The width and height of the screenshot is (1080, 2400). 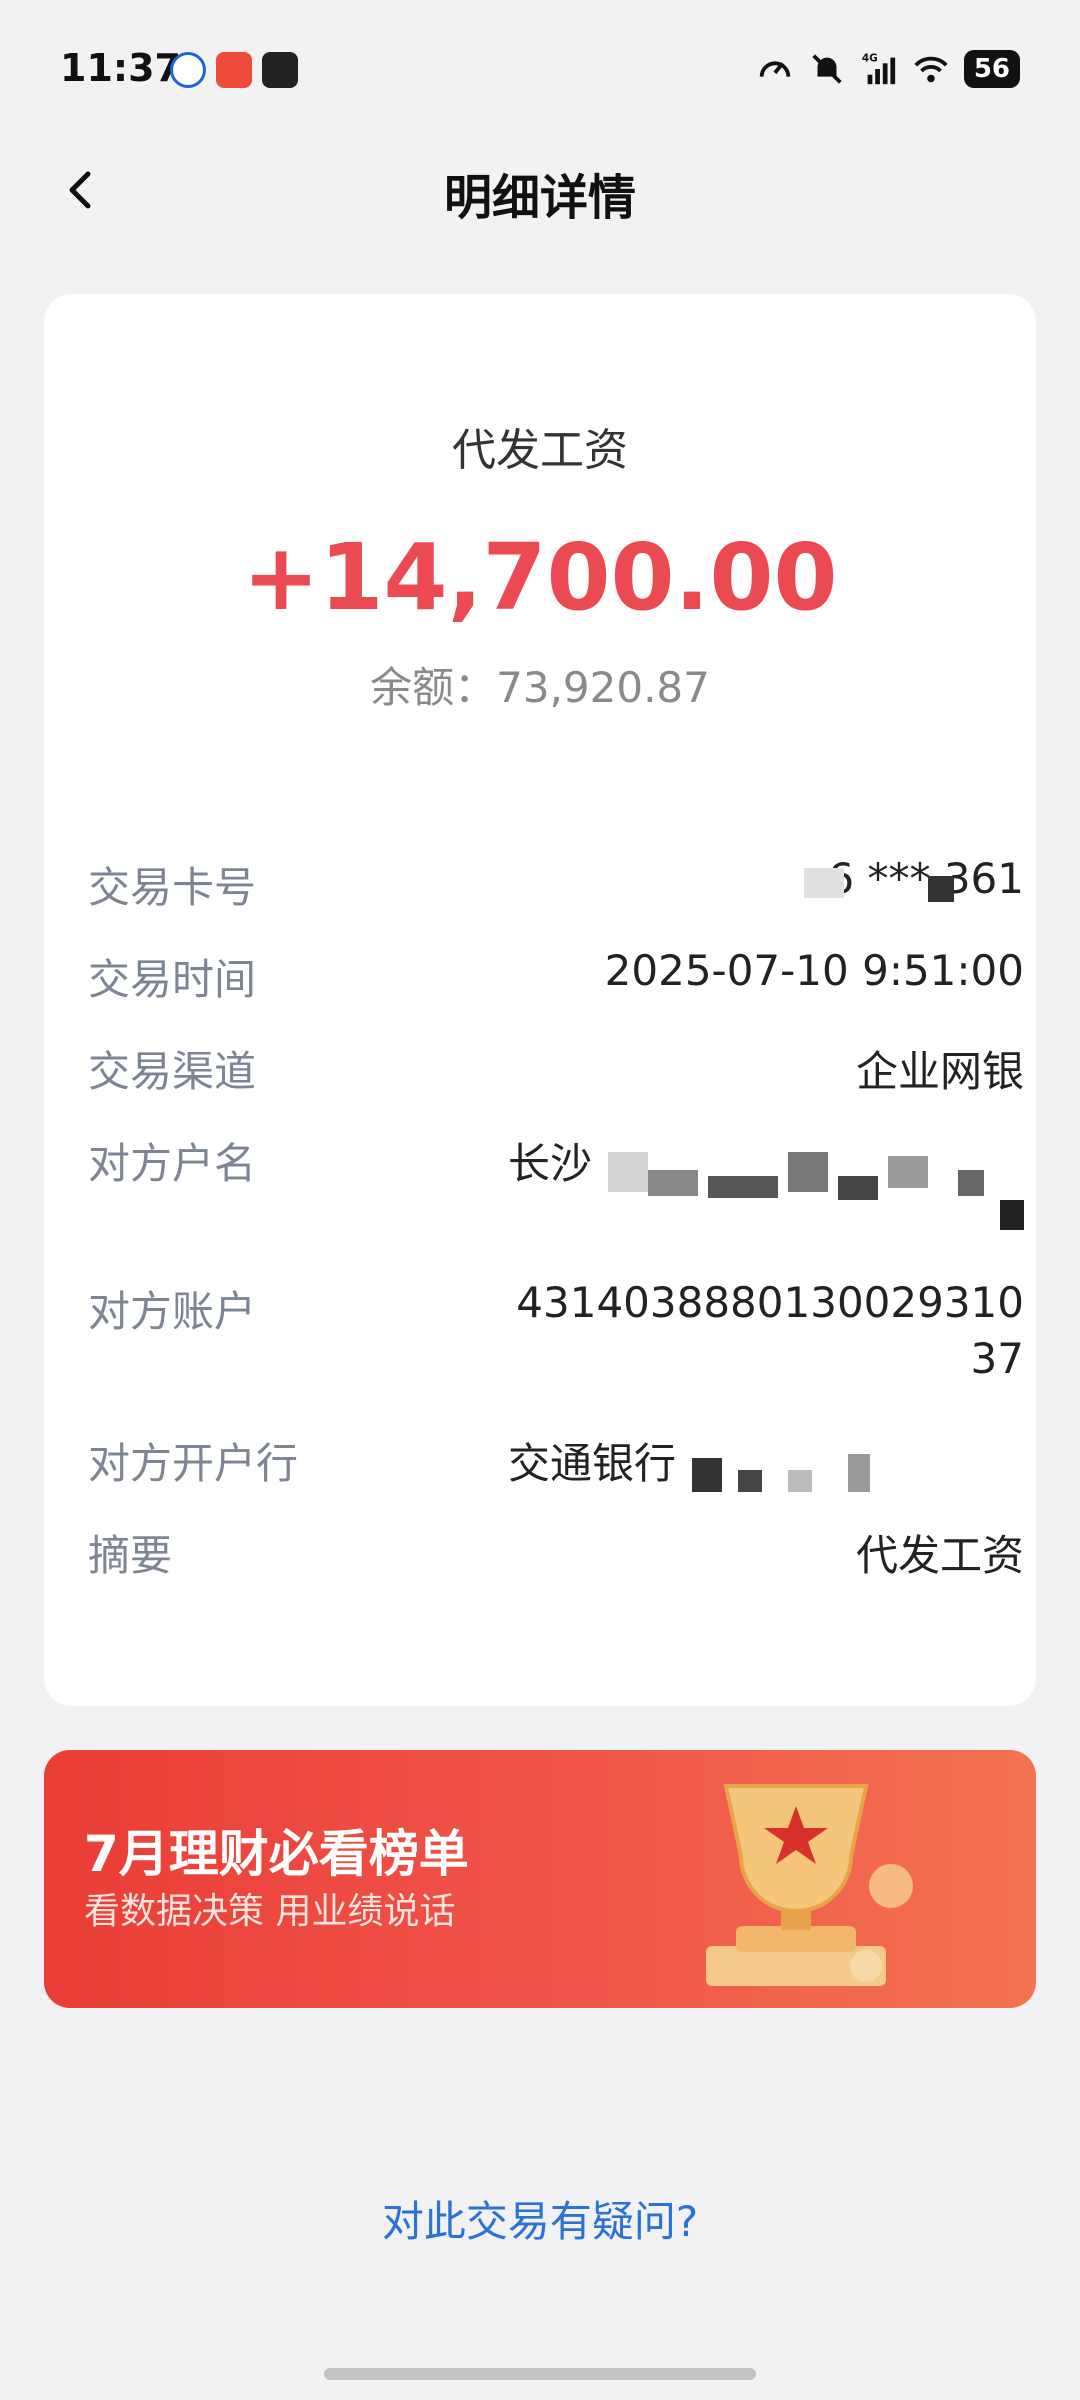 I want to click on detail-label: 对方账户, so click(x=172, y=1311).